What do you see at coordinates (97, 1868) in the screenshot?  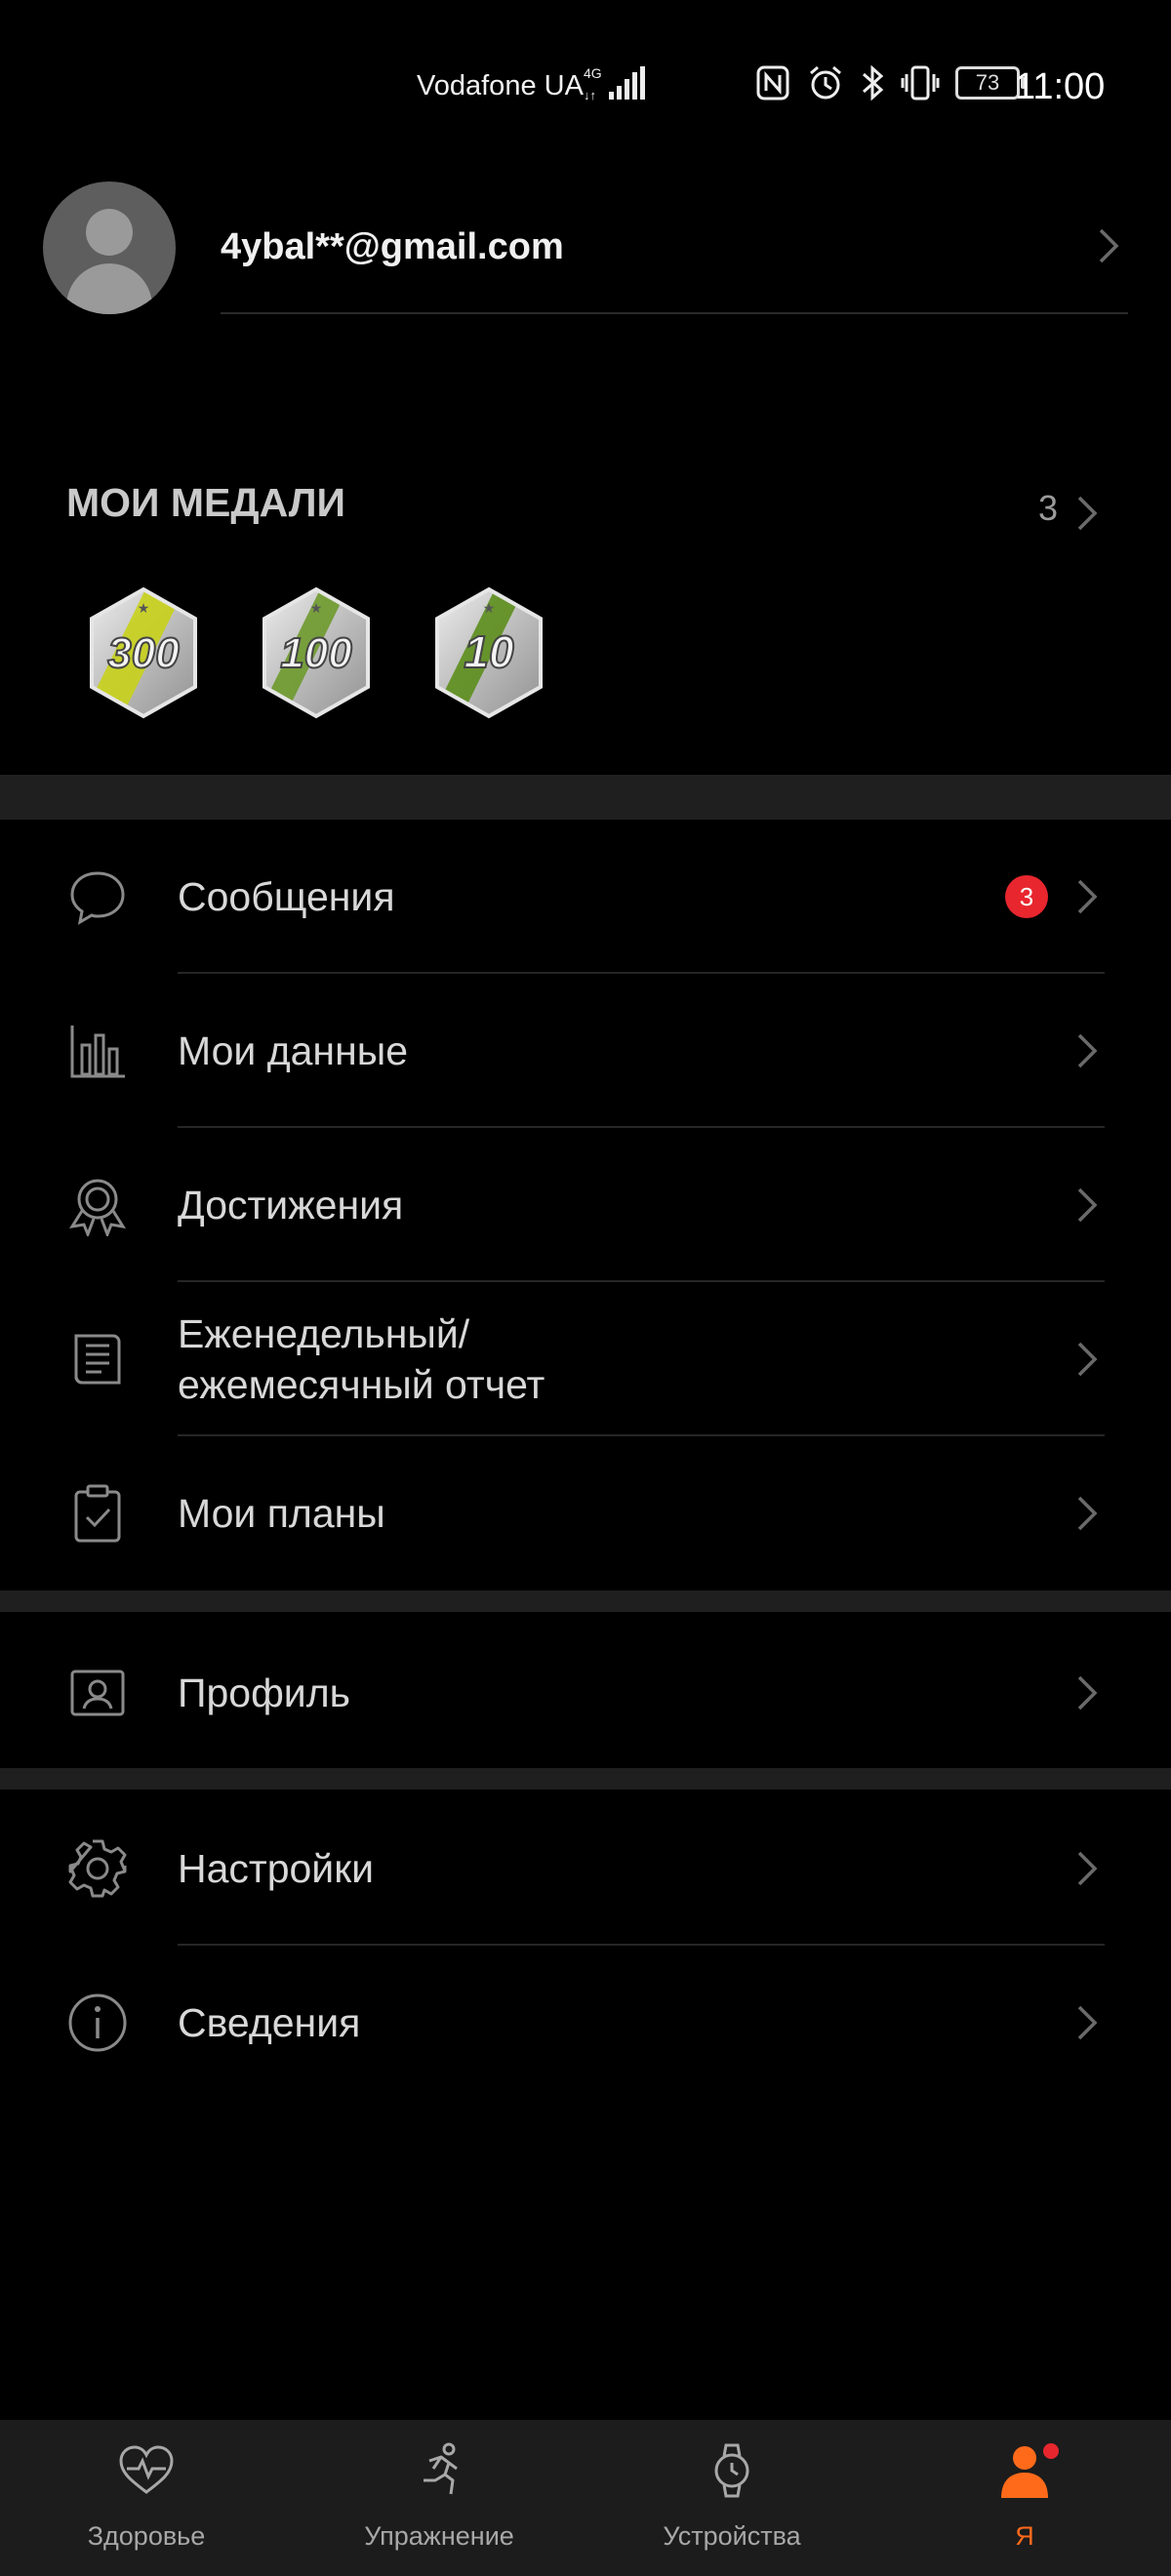 I see `gear-icon` at bounding box center [97, 1868].